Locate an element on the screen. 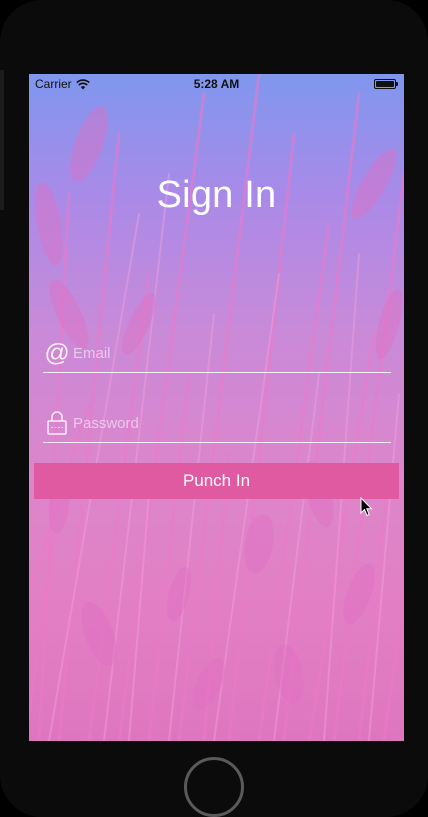 This screenshot has width=428, height=817. punch-in-button: Punch In is located at coordinates (216, 481).